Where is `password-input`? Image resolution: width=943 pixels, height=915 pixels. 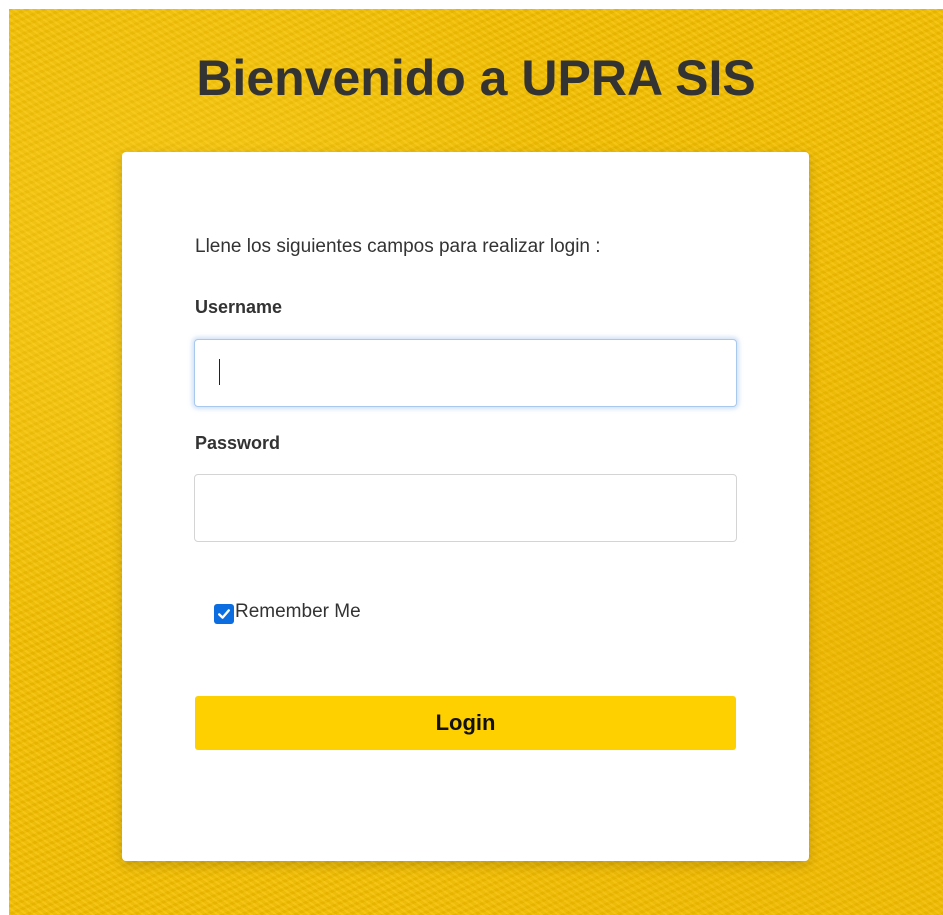 password-input is located at coordinates (465, 508).